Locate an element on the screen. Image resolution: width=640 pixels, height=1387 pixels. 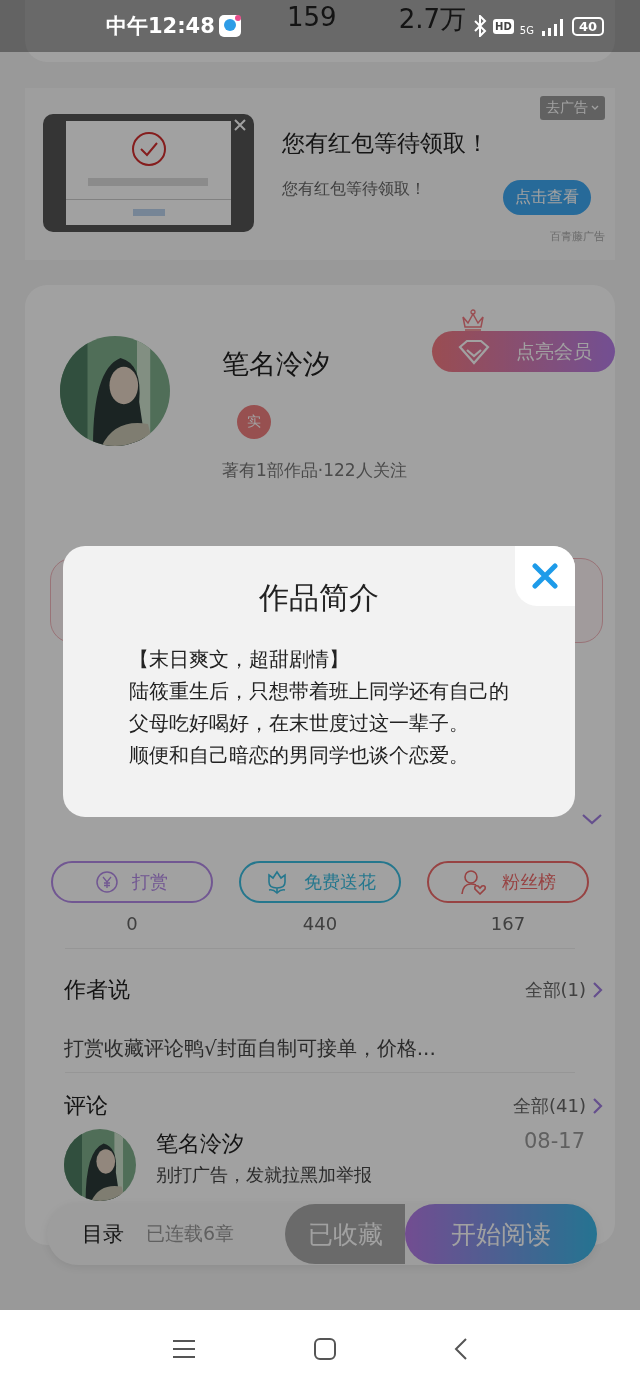
author-name: 笔名泠汐 is located at coordinates (276, 364).